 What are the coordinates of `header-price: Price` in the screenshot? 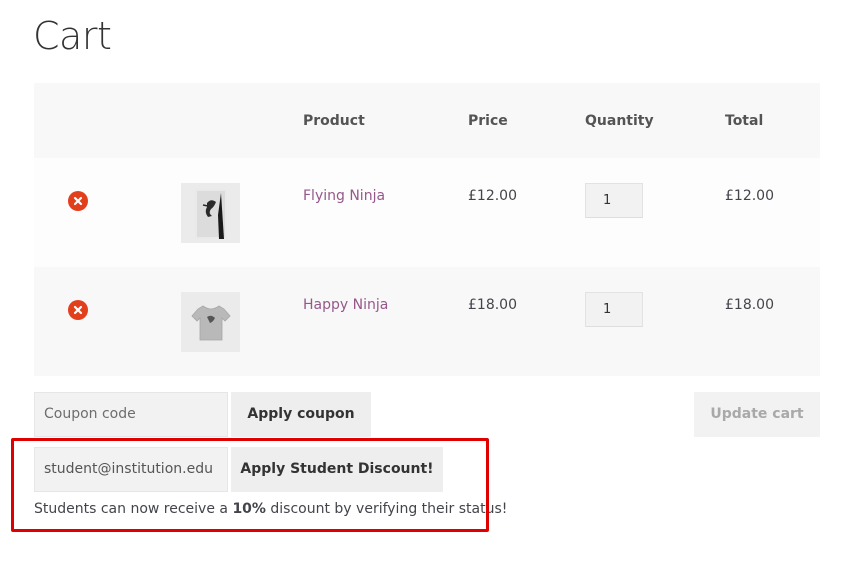 It's located at (488, 121).